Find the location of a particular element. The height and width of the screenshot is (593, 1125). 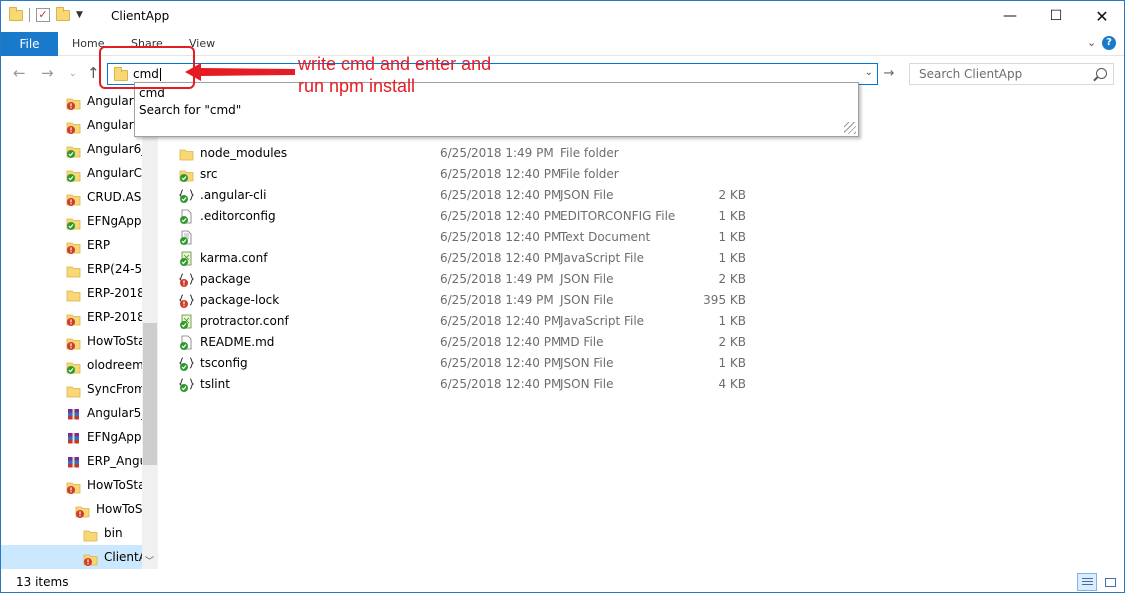

minimize-button: — is located at coordinates (1010, 16).